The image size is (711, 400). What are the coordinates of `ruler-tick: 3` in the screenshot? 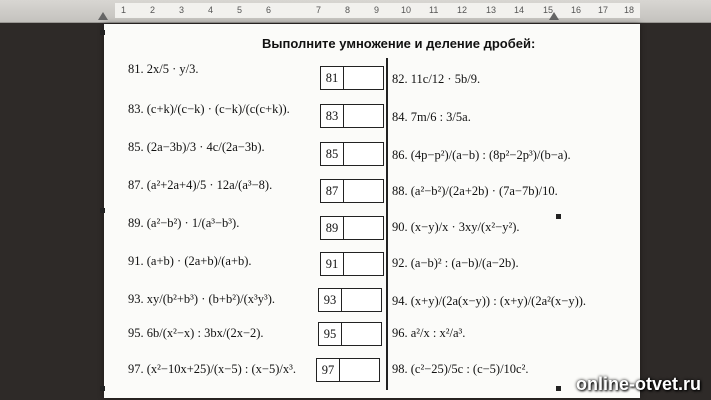 It's located at (182, 10).